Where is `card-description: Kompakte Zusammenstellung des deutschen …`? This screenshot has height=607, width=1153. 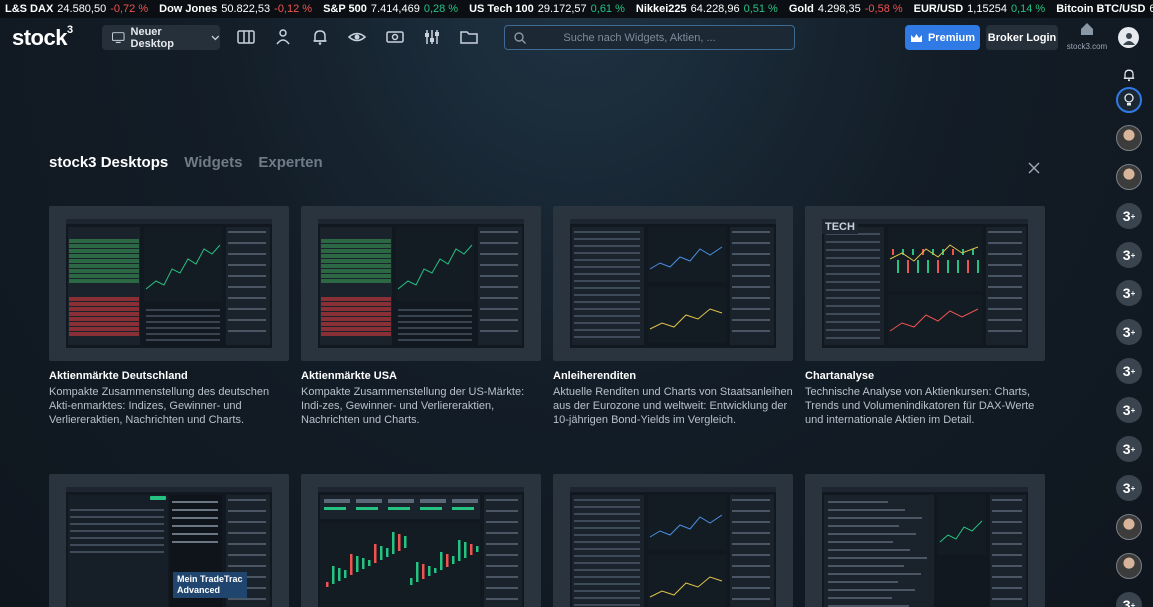
card-description: Kompakte Zusammenstellung des deutschen … is located at coordinates (159, 406).